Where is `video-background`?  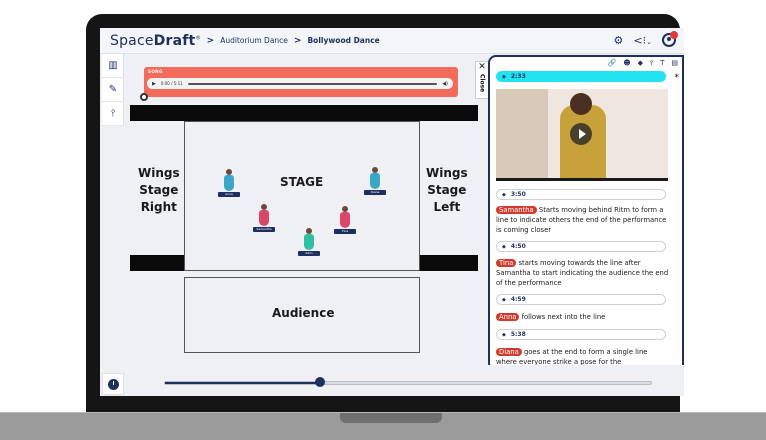
video-background is located at coordinates (522, 133).